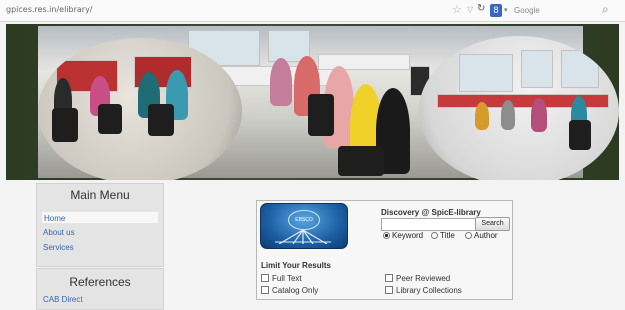  Describe the element at coordinates (296, 265) in the screenshot. I see `limit-results-title: Limit Your Results` at that location.